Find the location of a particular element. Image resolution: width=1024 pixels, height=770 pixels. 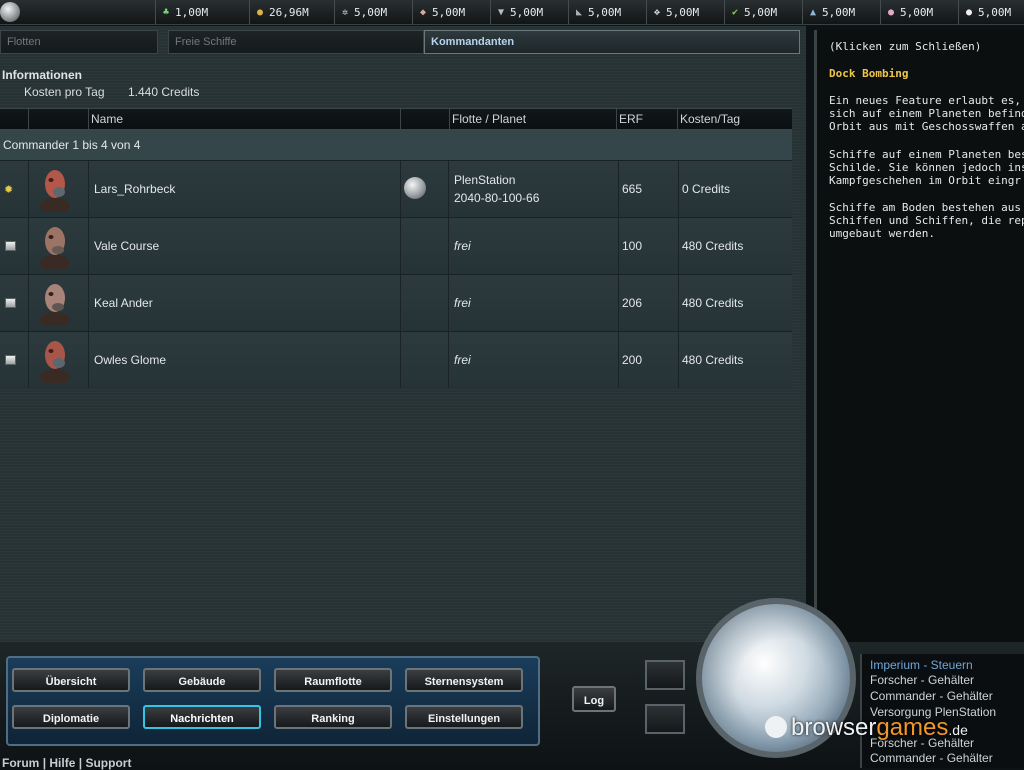

fleet-cell: frei is located at coordinates (533, 360).